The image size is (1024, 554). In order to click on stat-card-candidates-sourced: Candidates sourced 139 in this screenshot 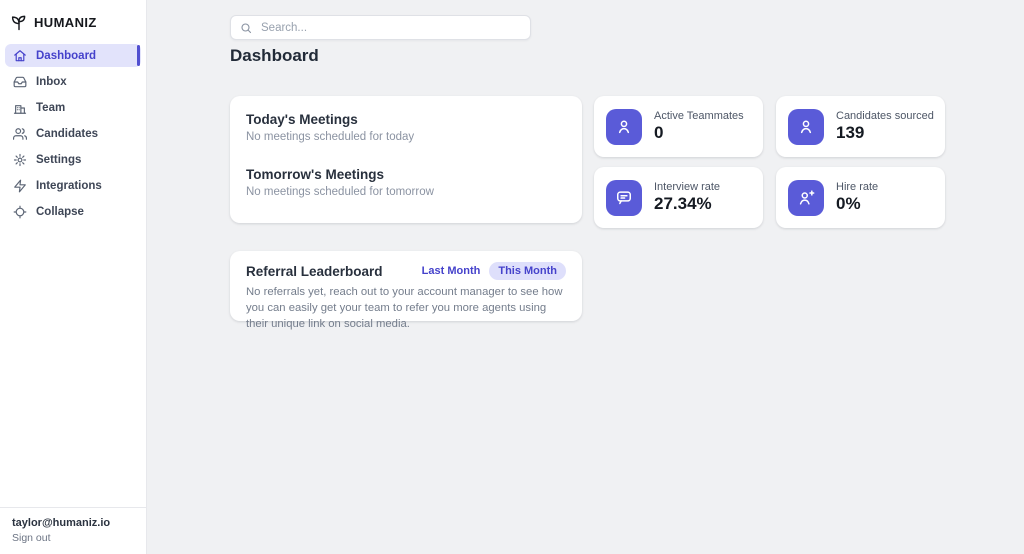, I will do `click(860, 126)`.